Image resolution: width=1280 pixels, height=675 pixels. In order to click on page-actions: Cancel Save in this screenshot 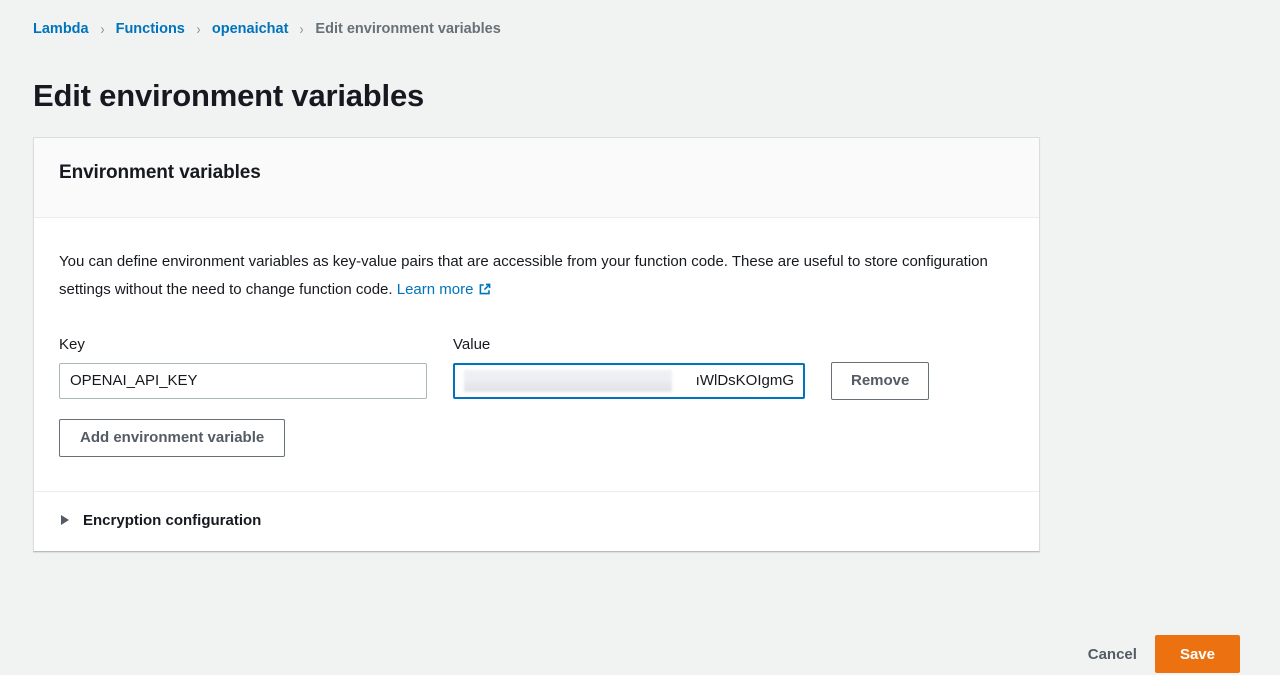, I will do `click(1160, 654)`.